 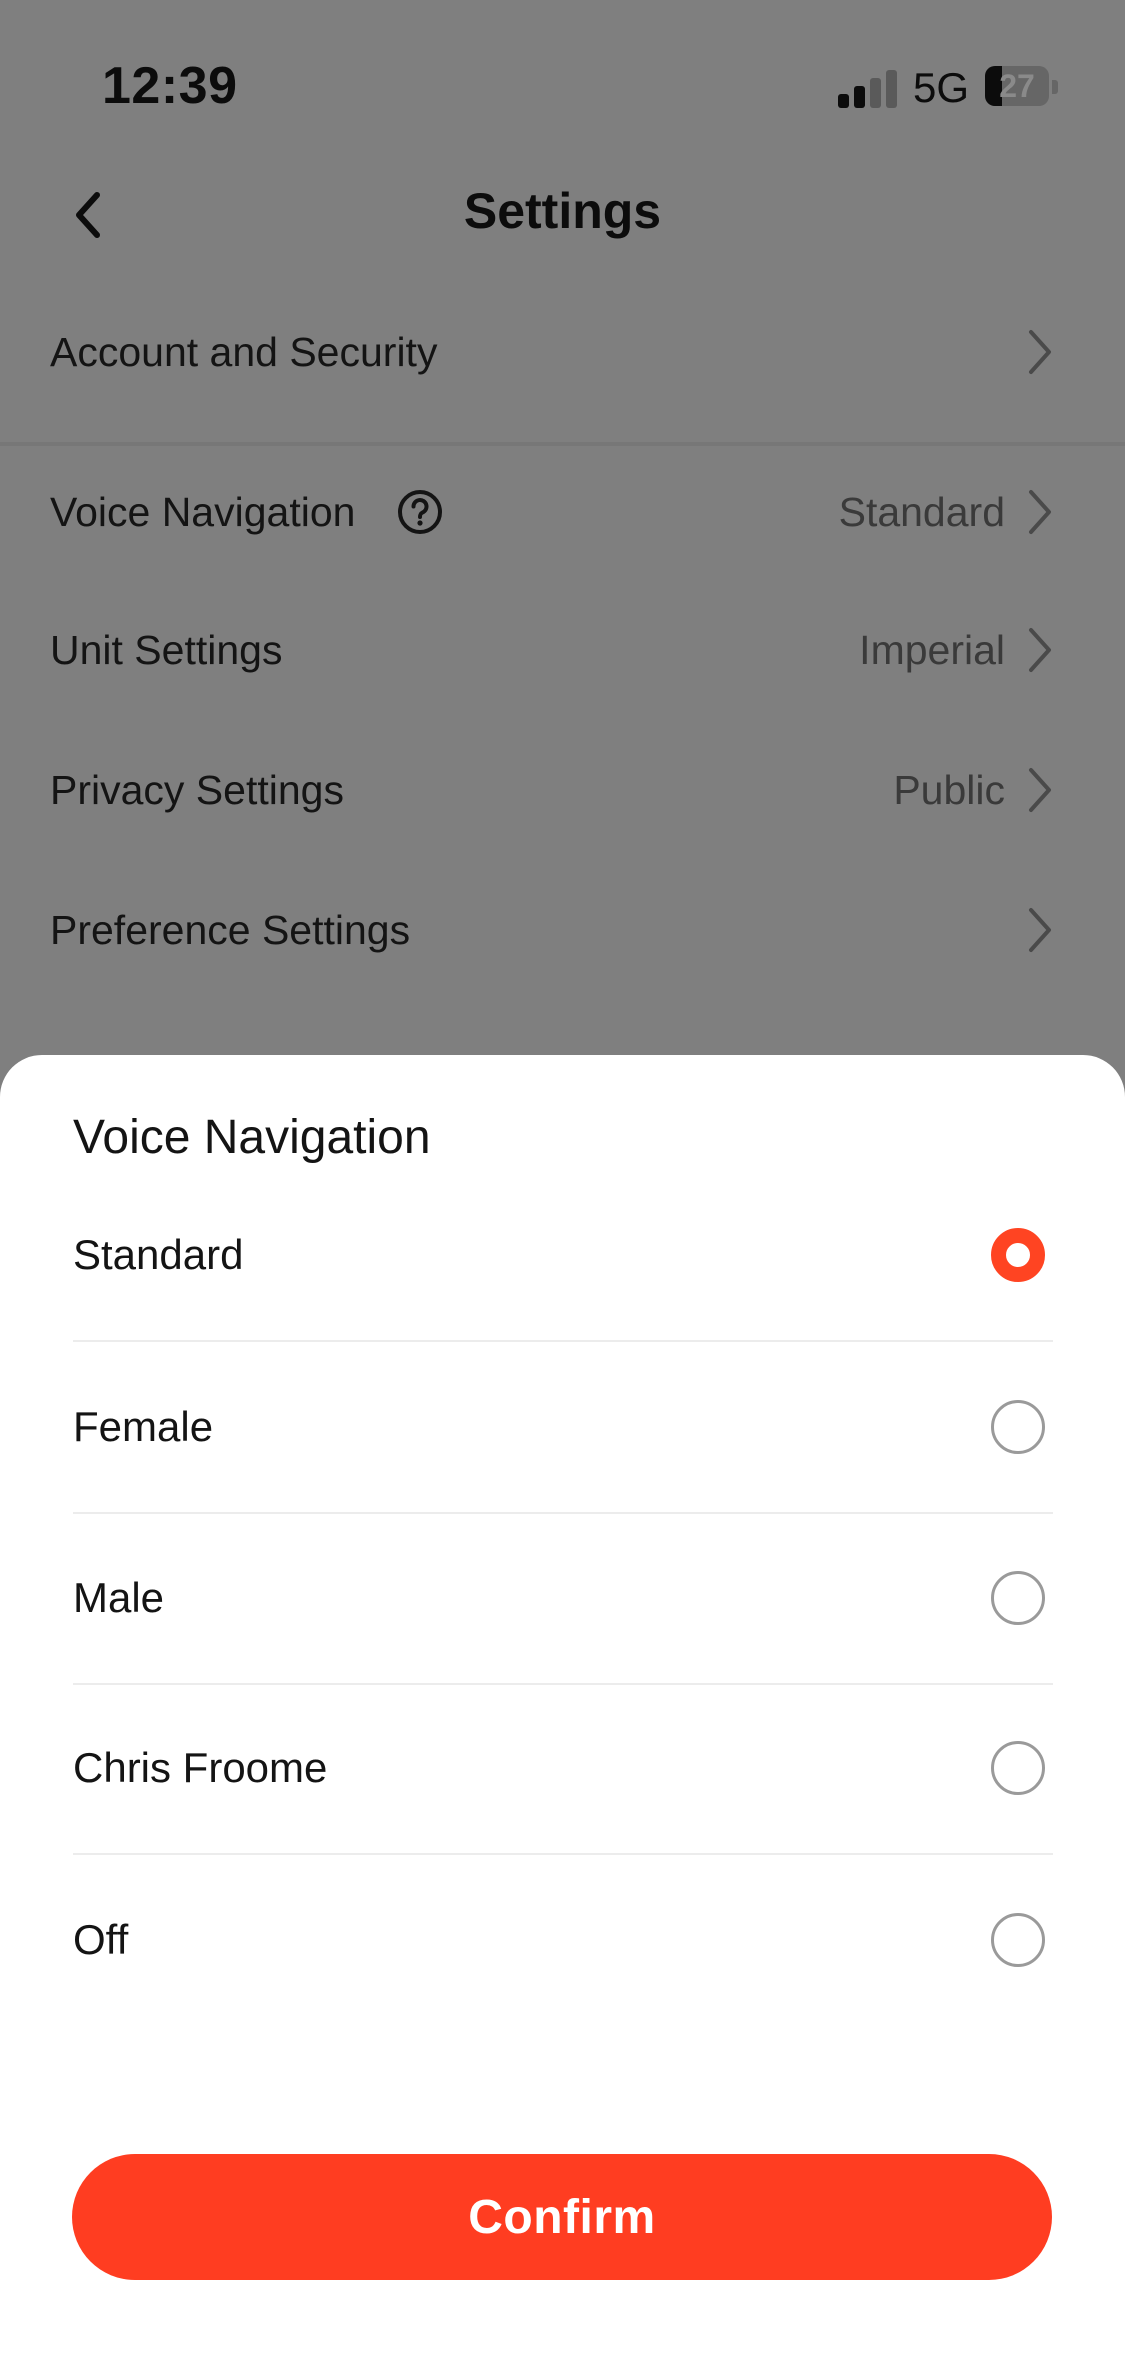 What do you see at coordinates (203, 511) in the screenshot?
I see `row-label: Voice Navigation` at bounding box center [203, 511].